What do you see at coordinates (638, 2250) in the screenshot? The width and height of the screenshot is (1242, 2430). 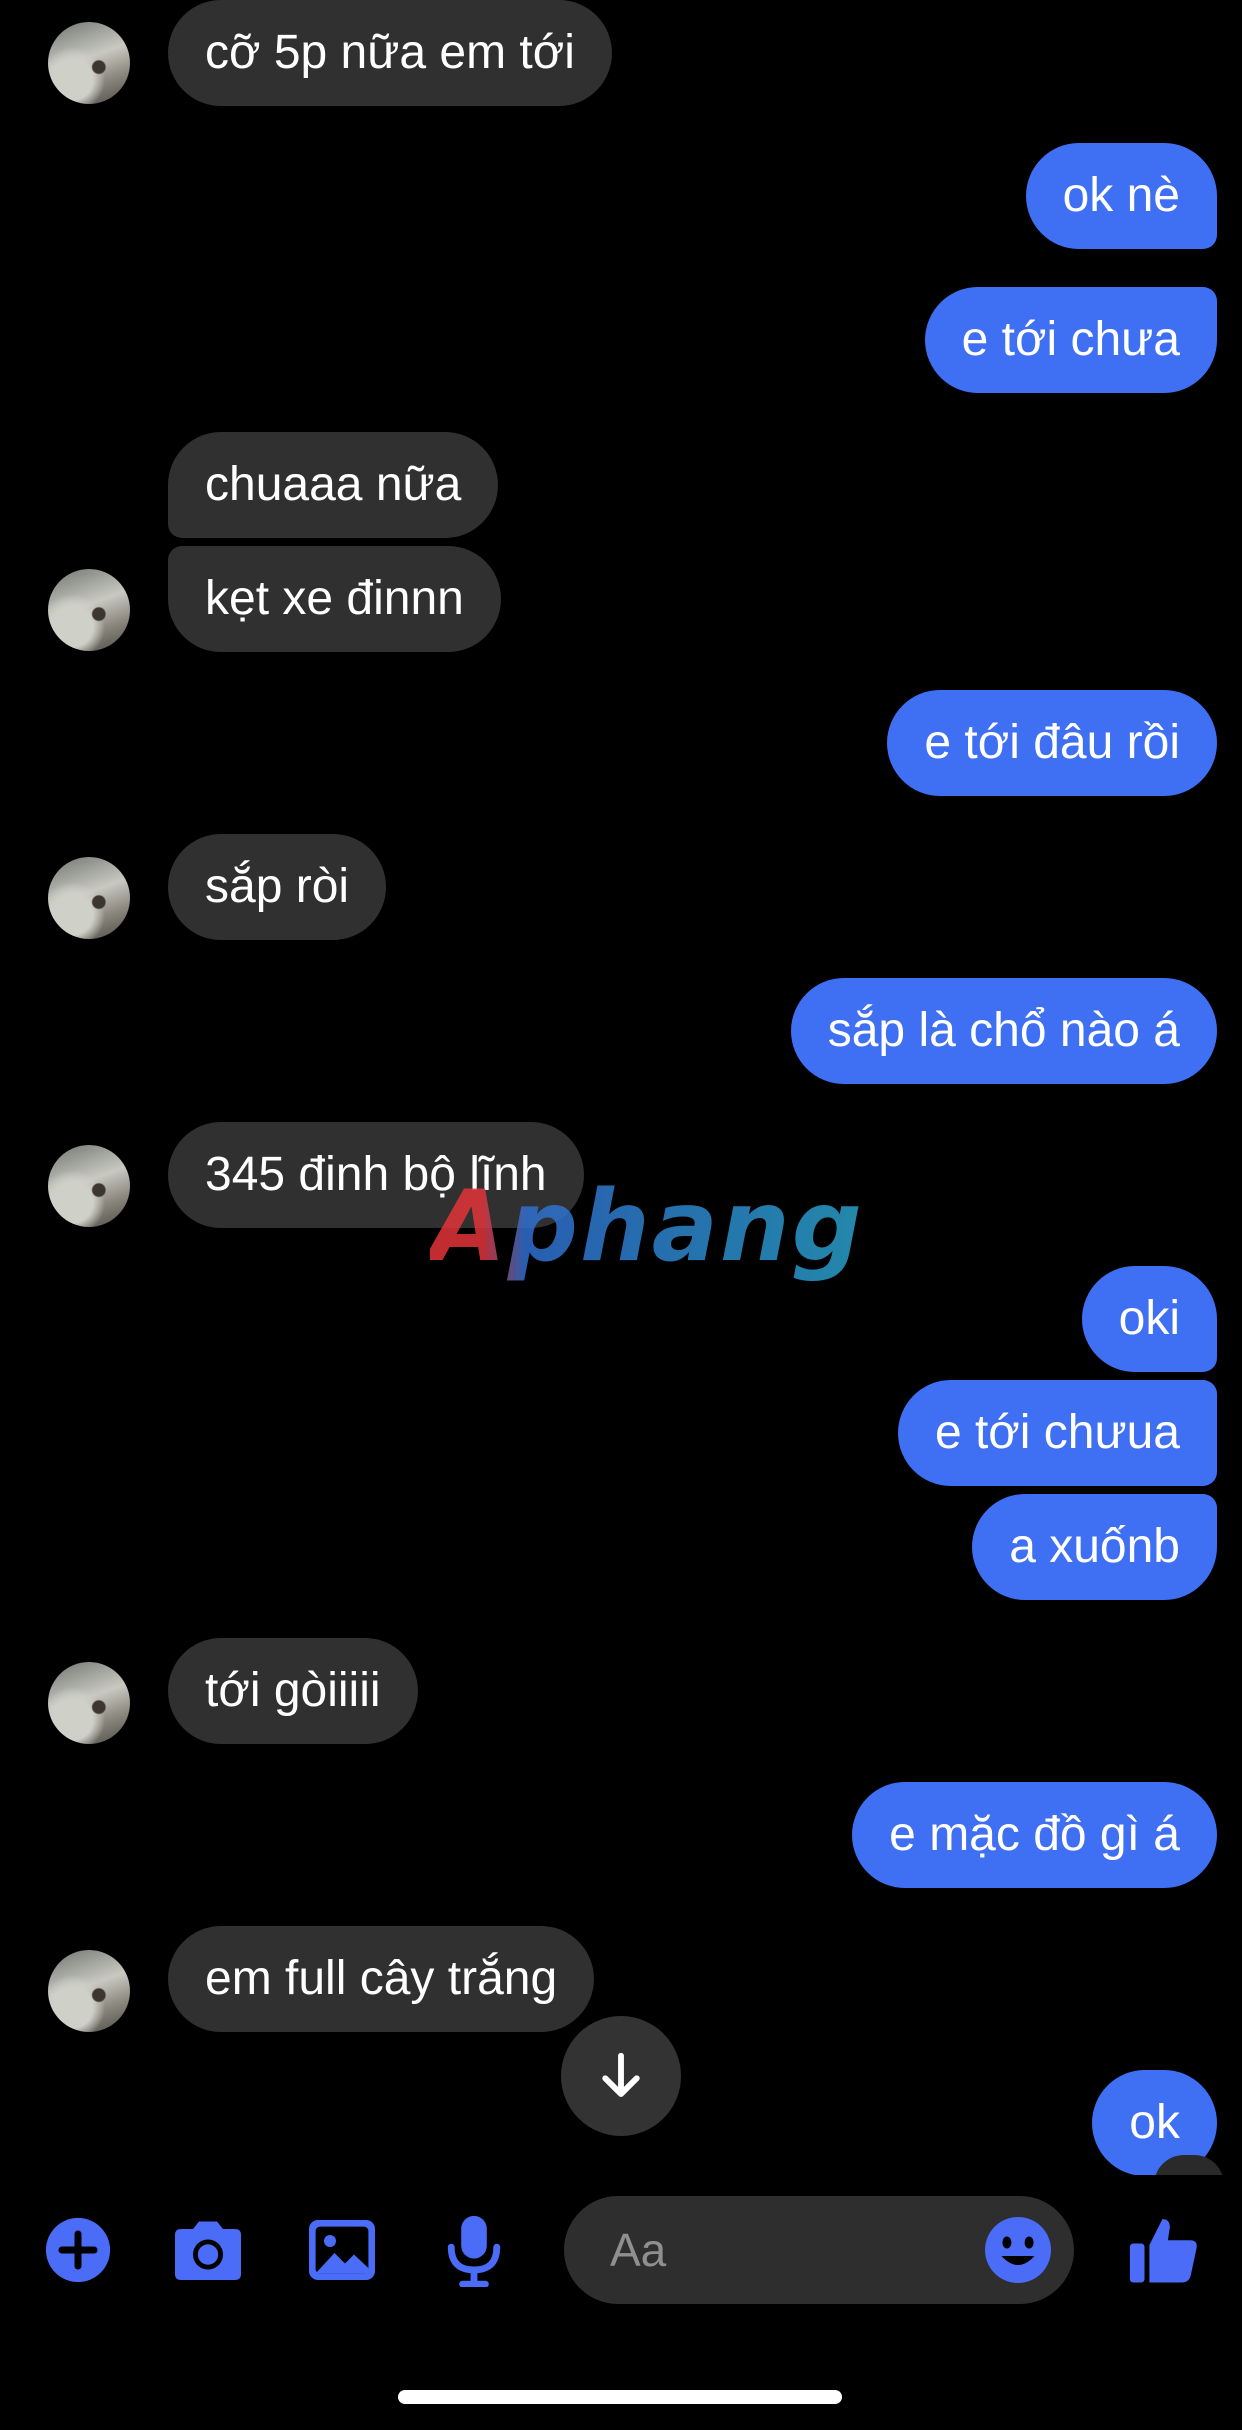 I see `message-input-placeholder: Aa` at bounding box center [638, 2250].